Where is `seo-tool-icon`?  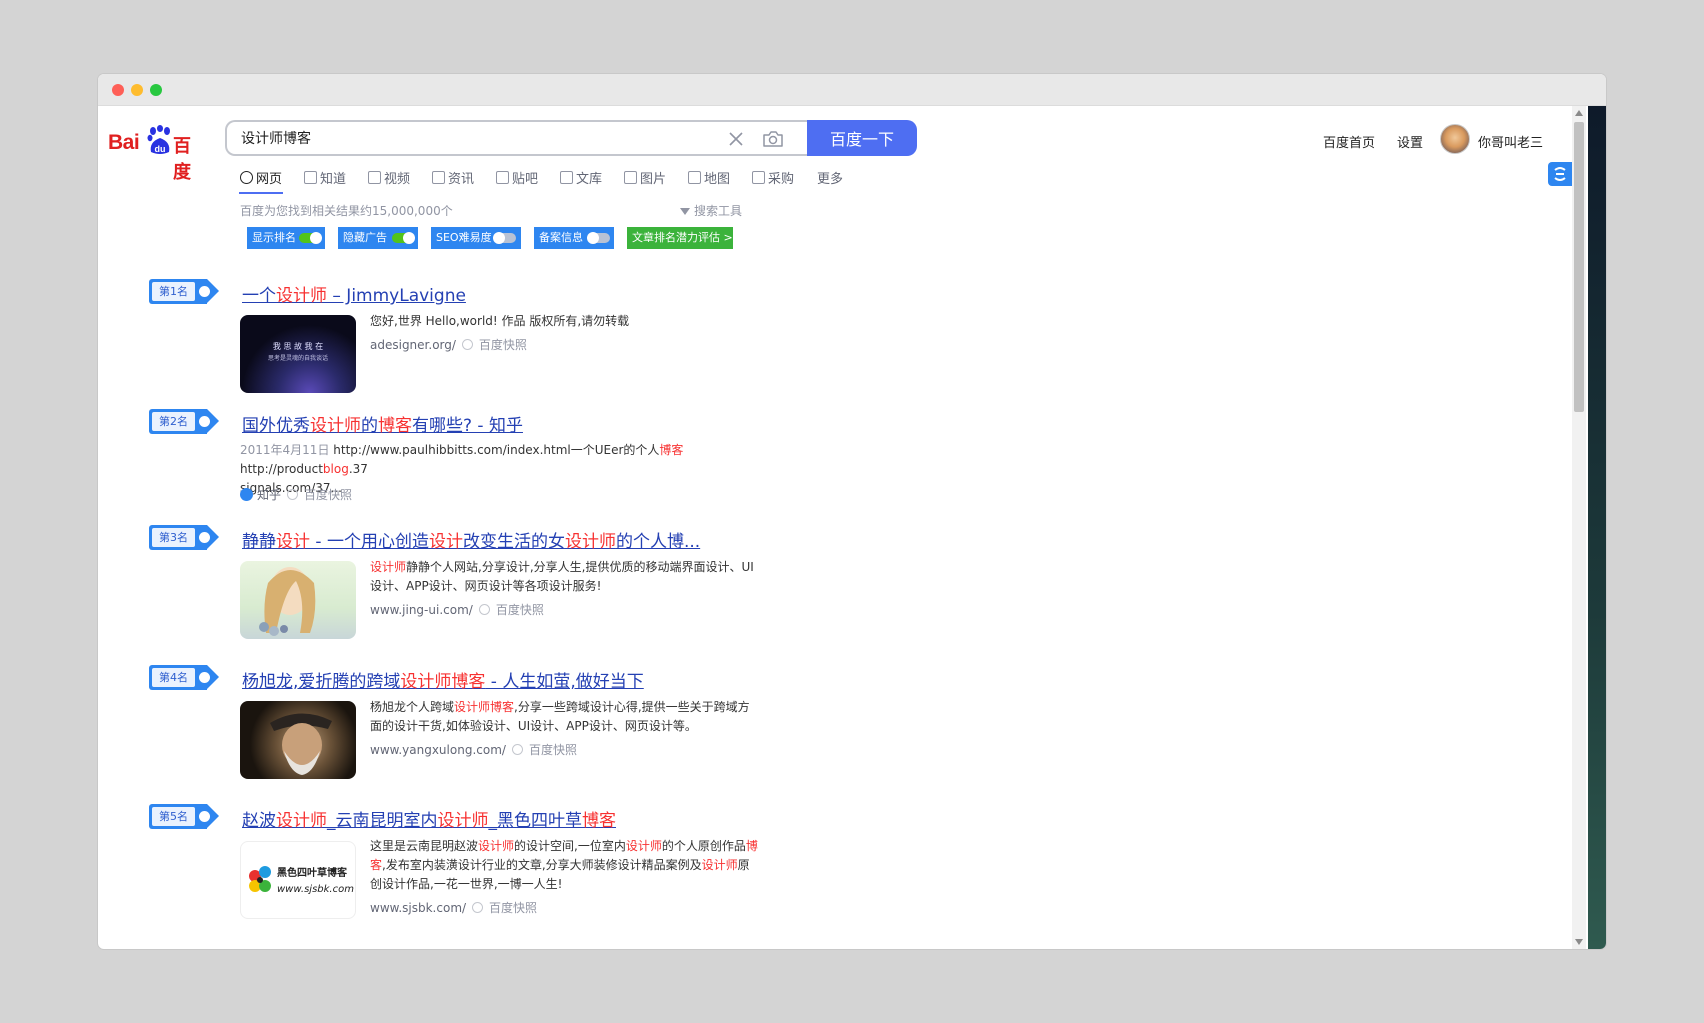
seo-tool-icon is located at coordinates (1560, 174).